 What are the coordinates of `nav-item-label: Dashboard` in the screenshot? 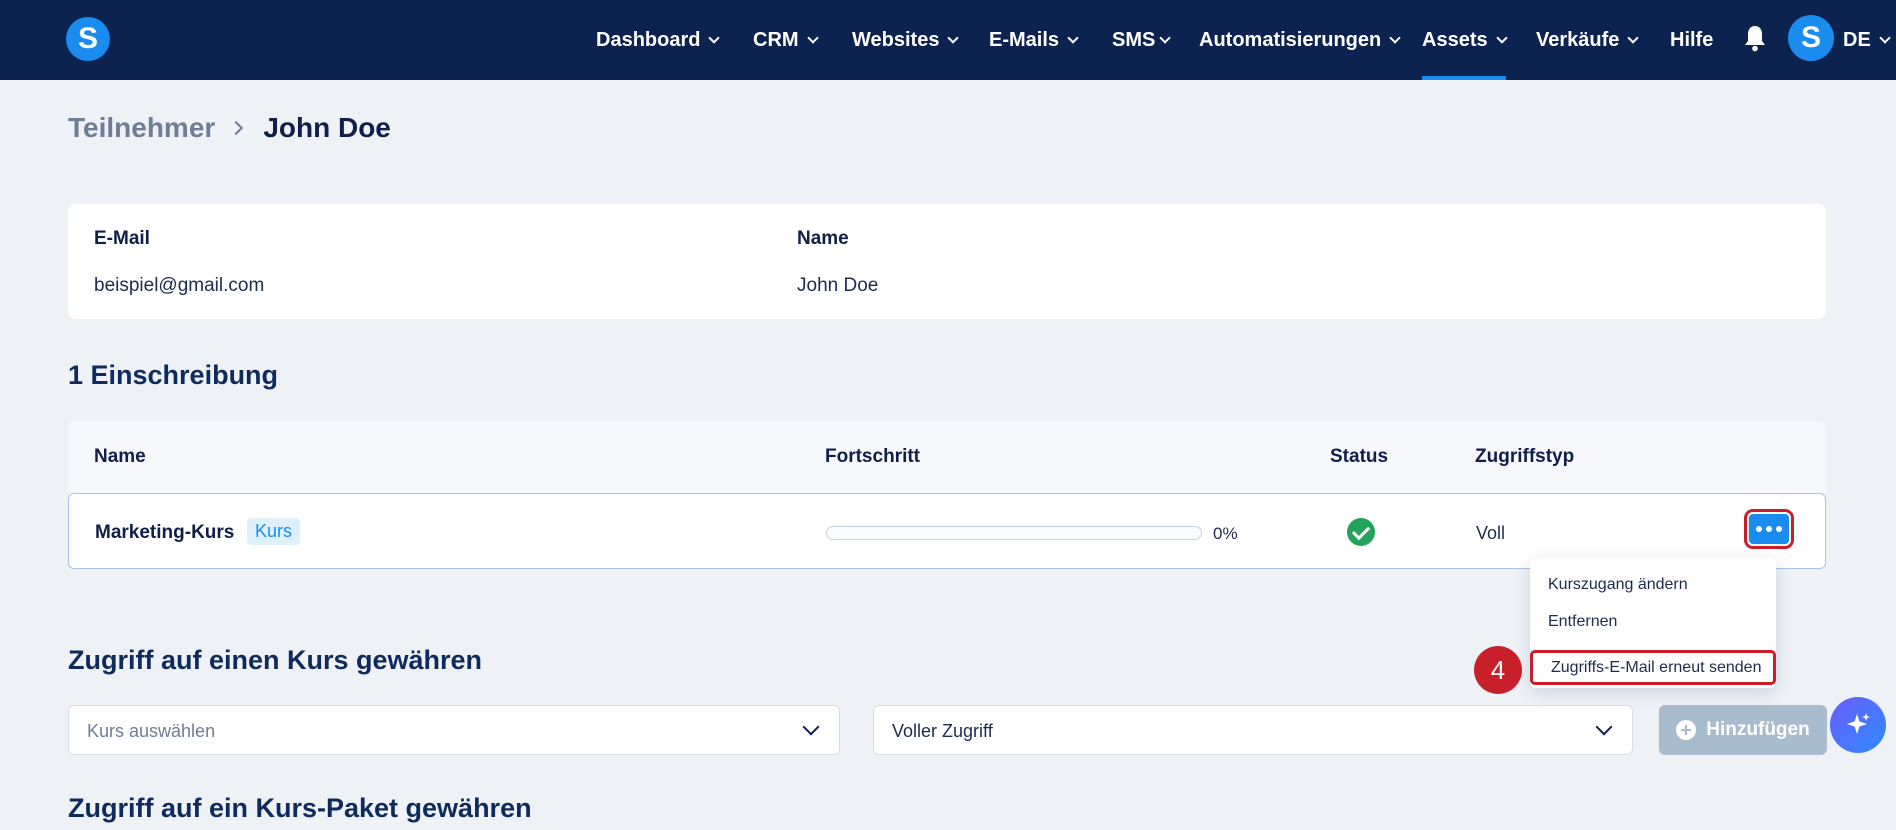 It's located at (648, 39).